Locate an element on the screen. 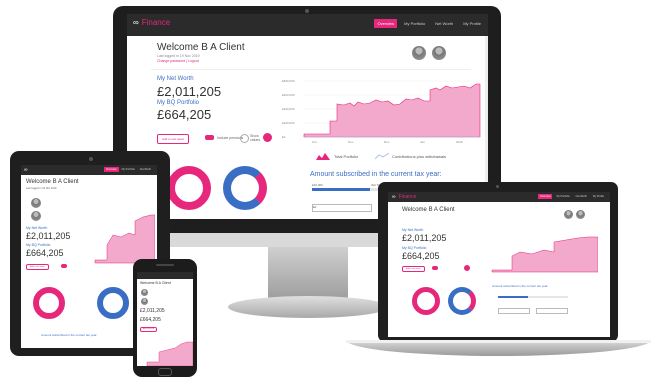 The height and width of the screenshot is (379, 663). y-tick: £600,000 is located at coordinates (288, 95).